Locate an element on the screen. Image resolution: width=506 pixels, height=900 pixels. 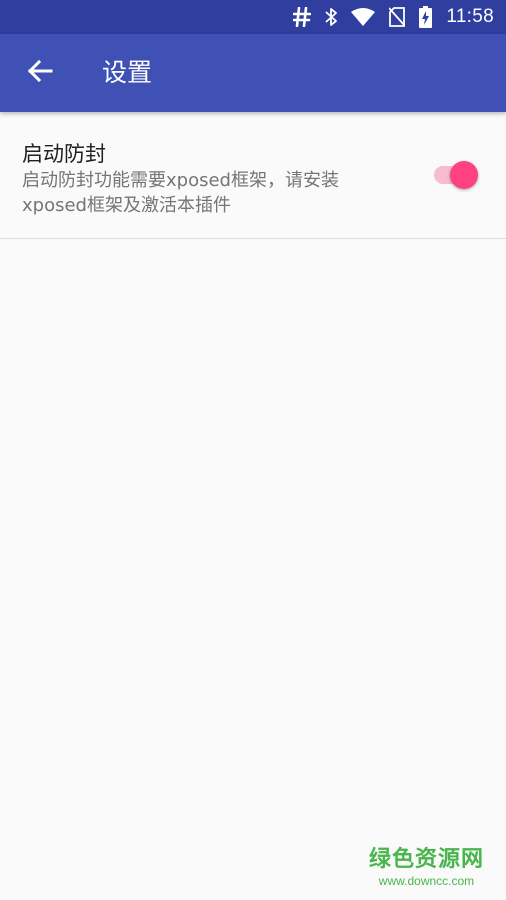
watermark-logo-text: 绿色资源网 is located at coordinates (426, 859).